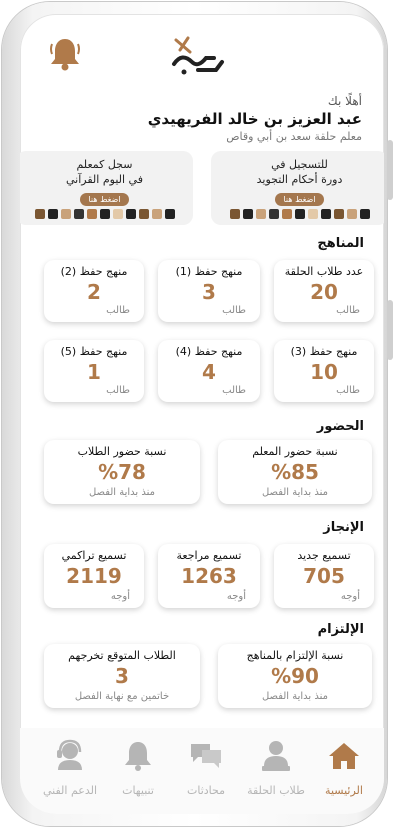 Image resolution: width=405 pixels, height=831 pixels. I want to click on stat-card: منهج حفظ (3) 10 طالب, so click(324, 371).